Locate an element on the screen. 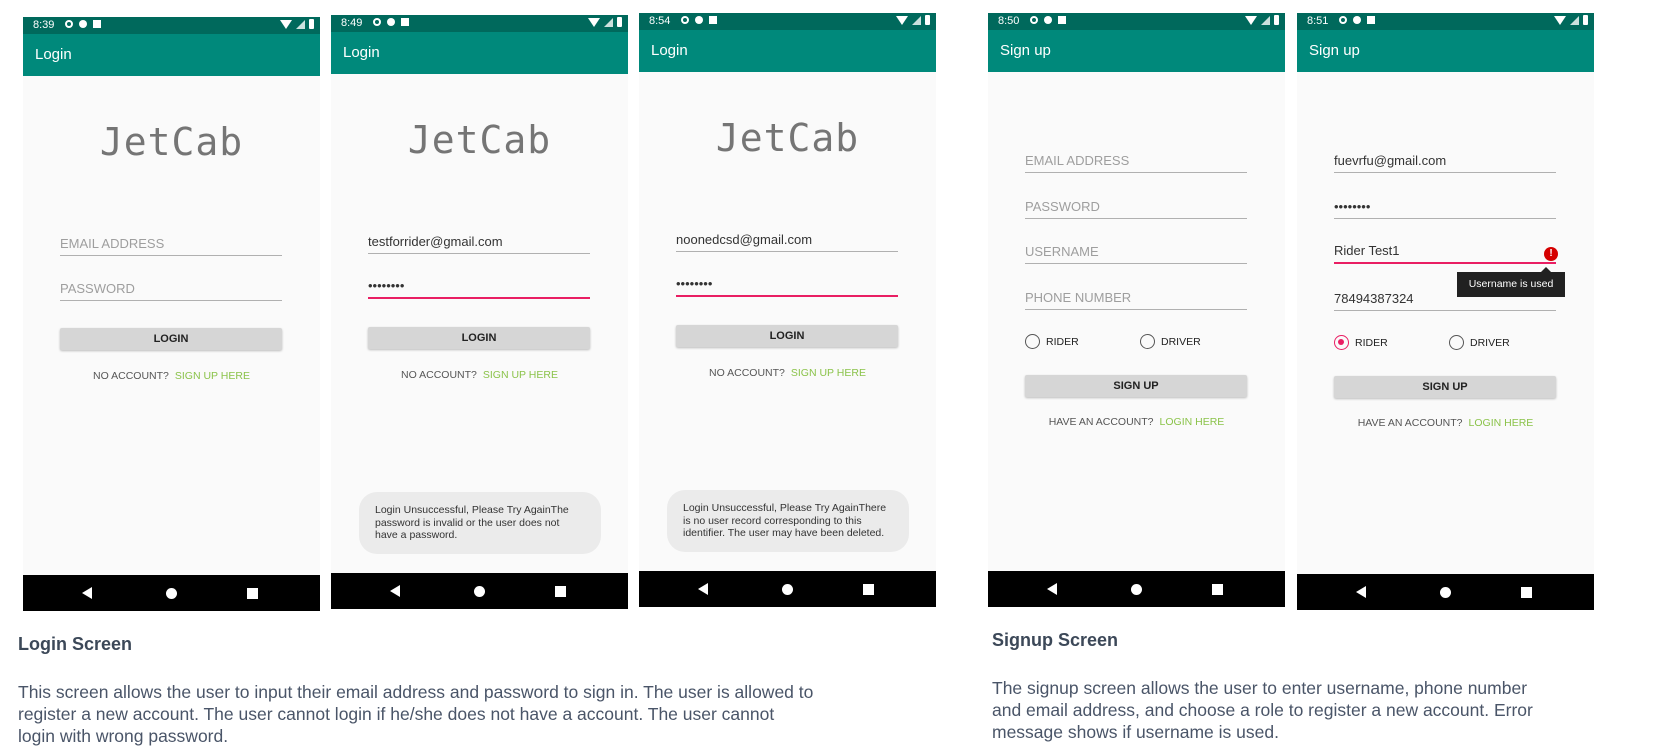  email-field: noonedcsd@gmail.com is located at coordinates (787, 239).